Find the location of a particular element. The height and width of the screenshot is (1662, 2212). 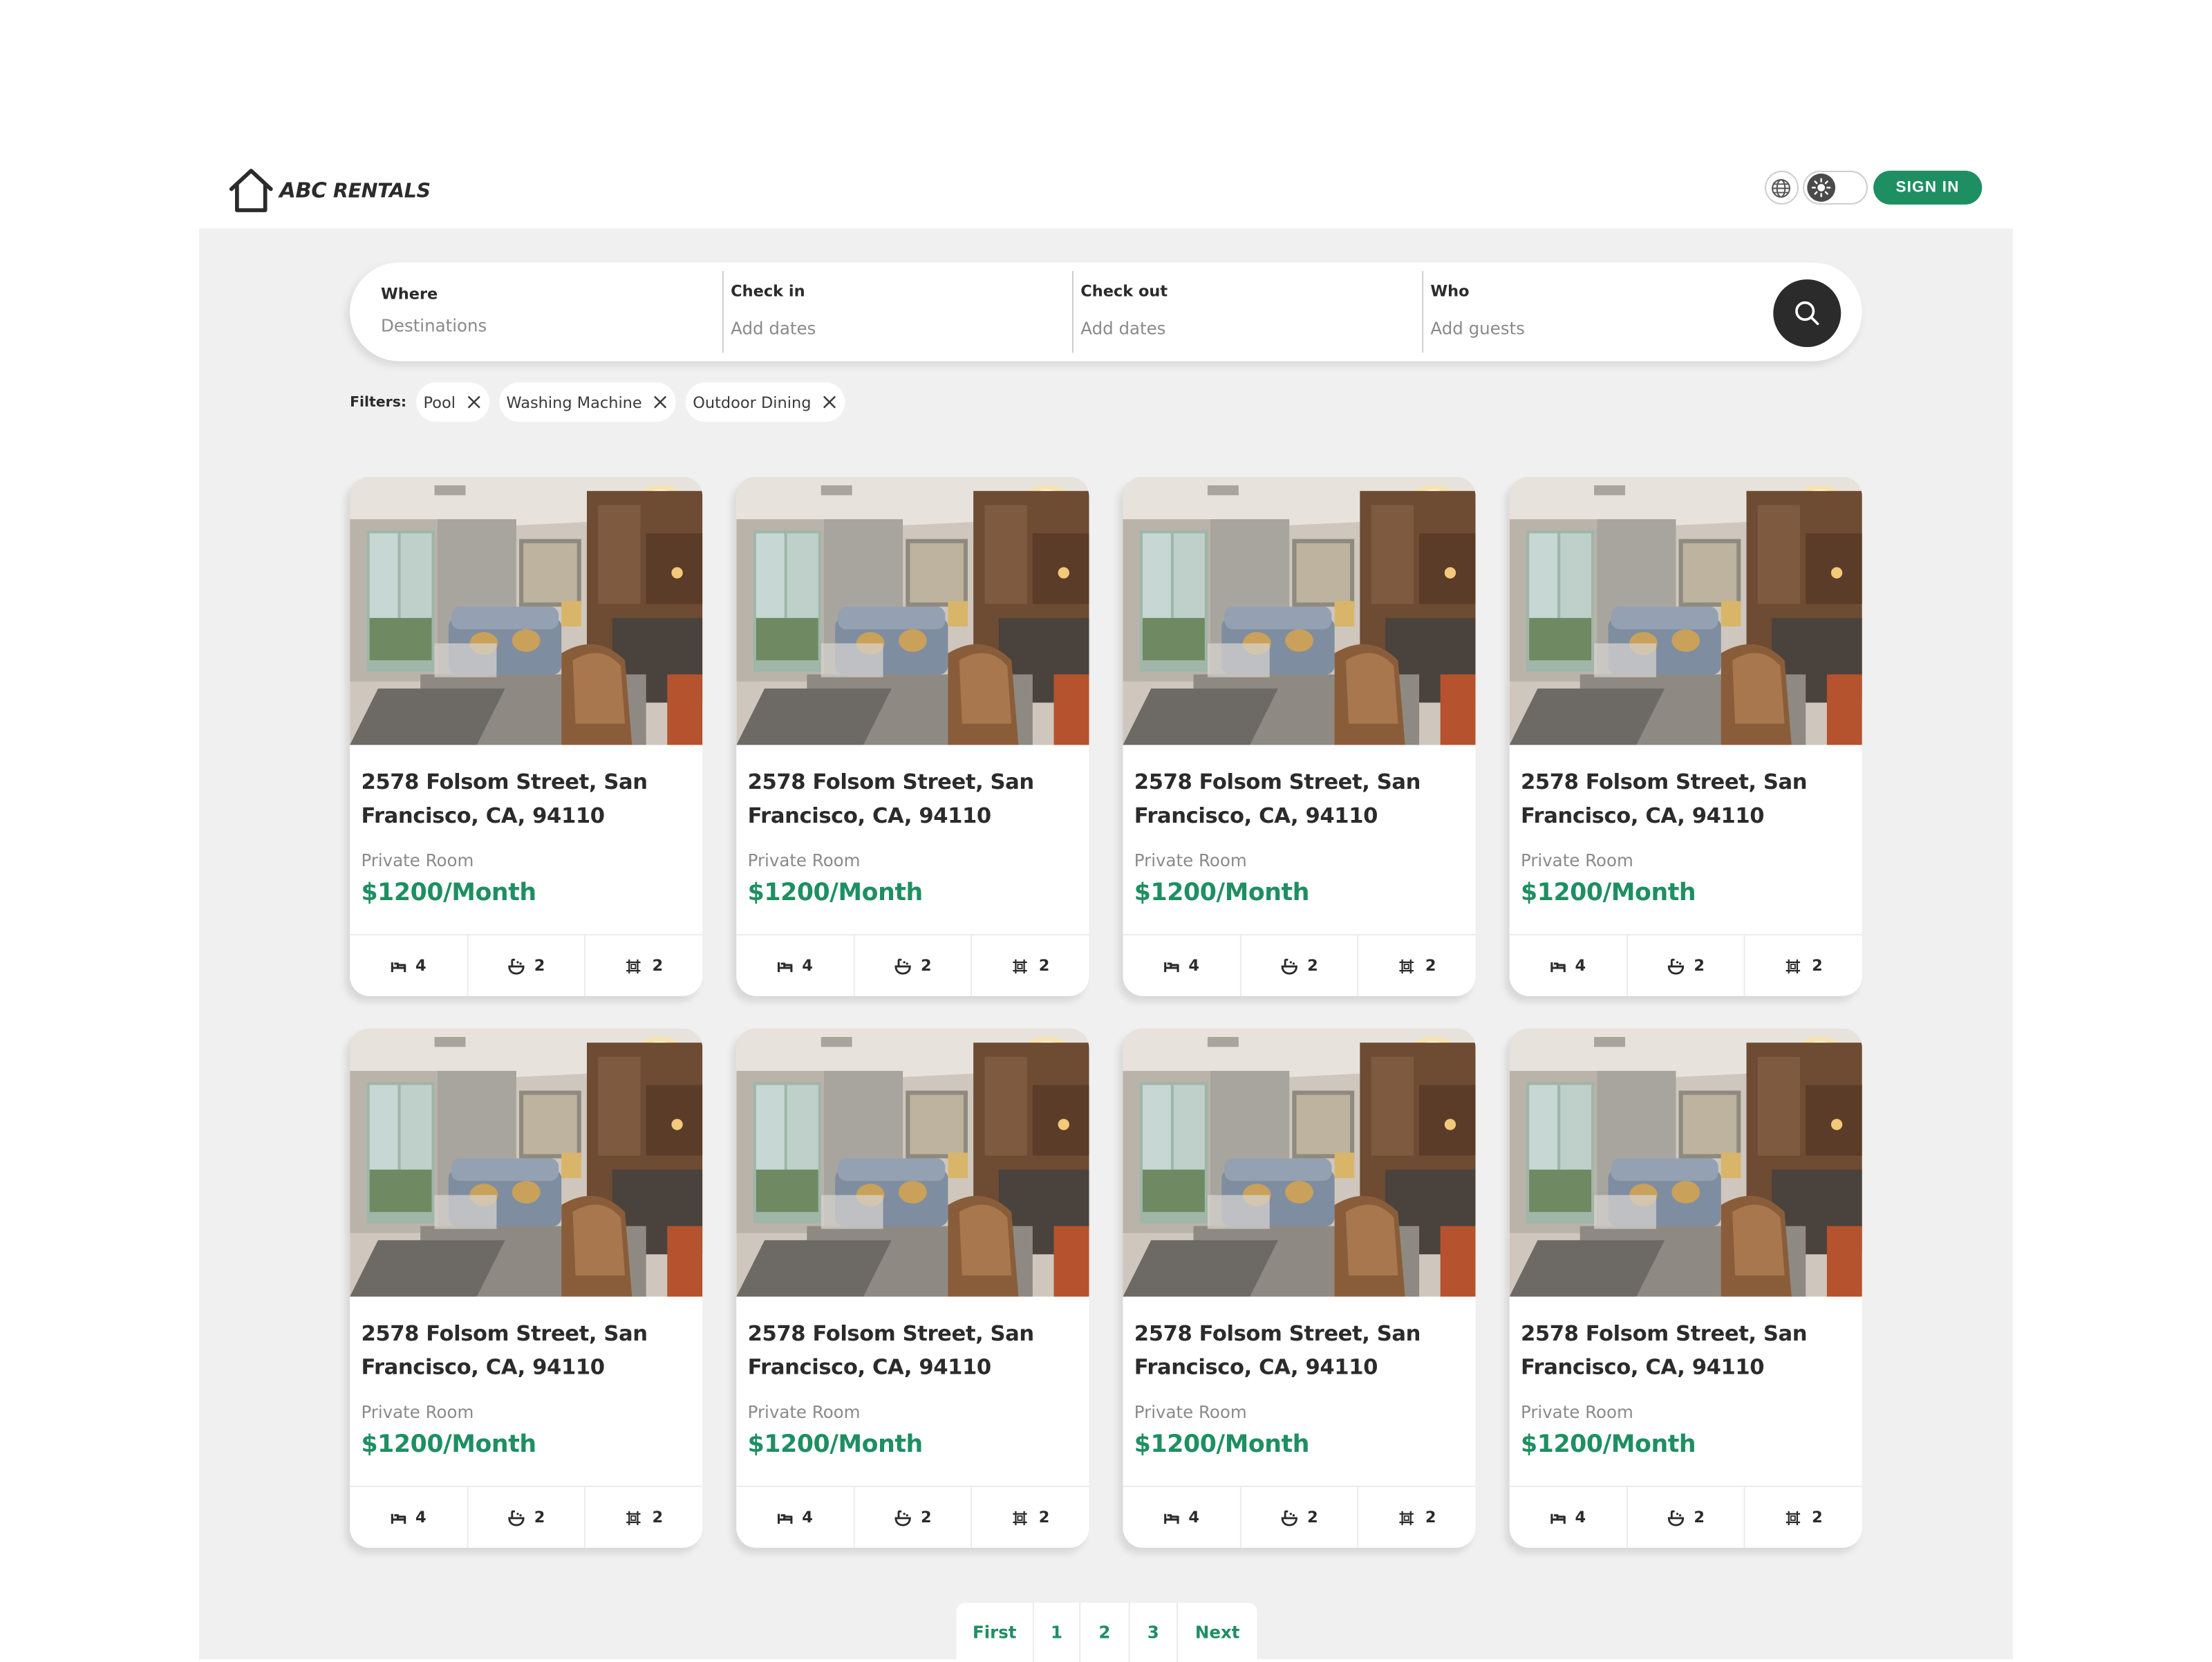

pagination-page: 3 is located at coordinates (1154, 1633).